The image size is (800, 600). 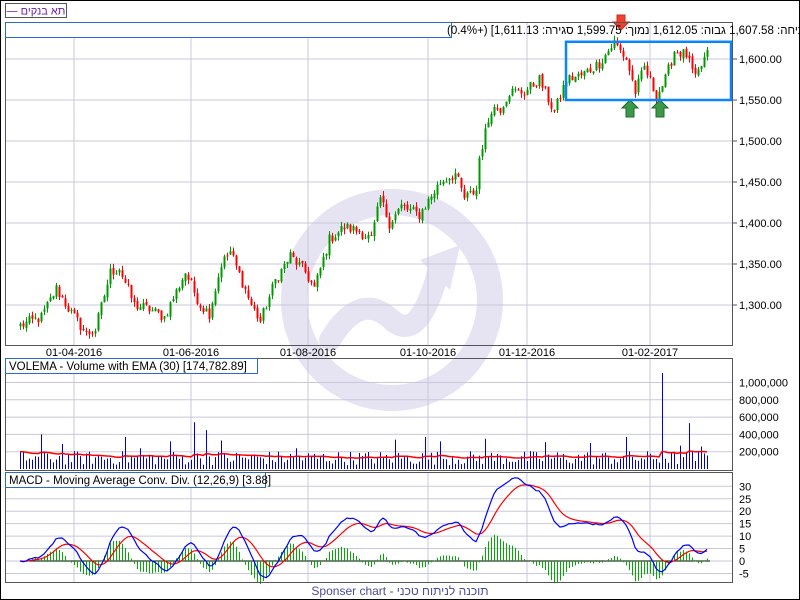 What do you see at coordinates (763, 384) in the screenshot?
I see `volume-y-tick-label: 1,000,000` at bounding box center [763, 384].